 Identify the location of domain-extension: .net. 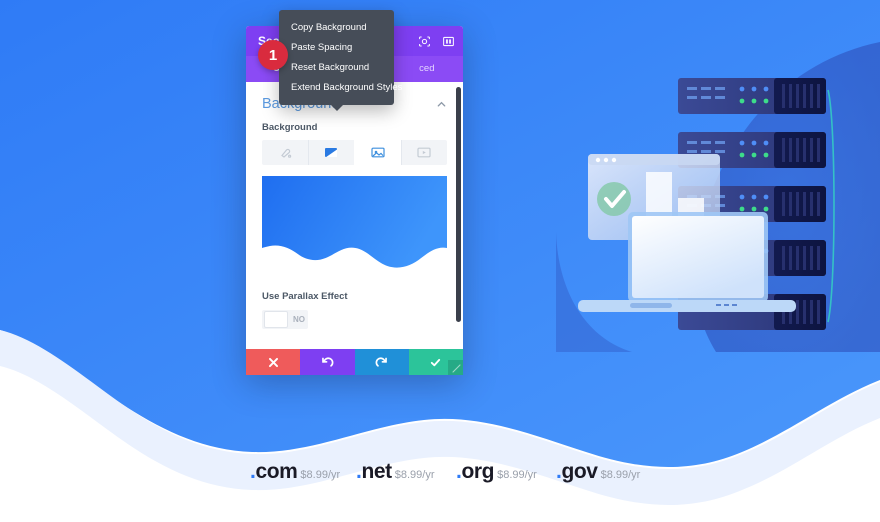
(374, 471).